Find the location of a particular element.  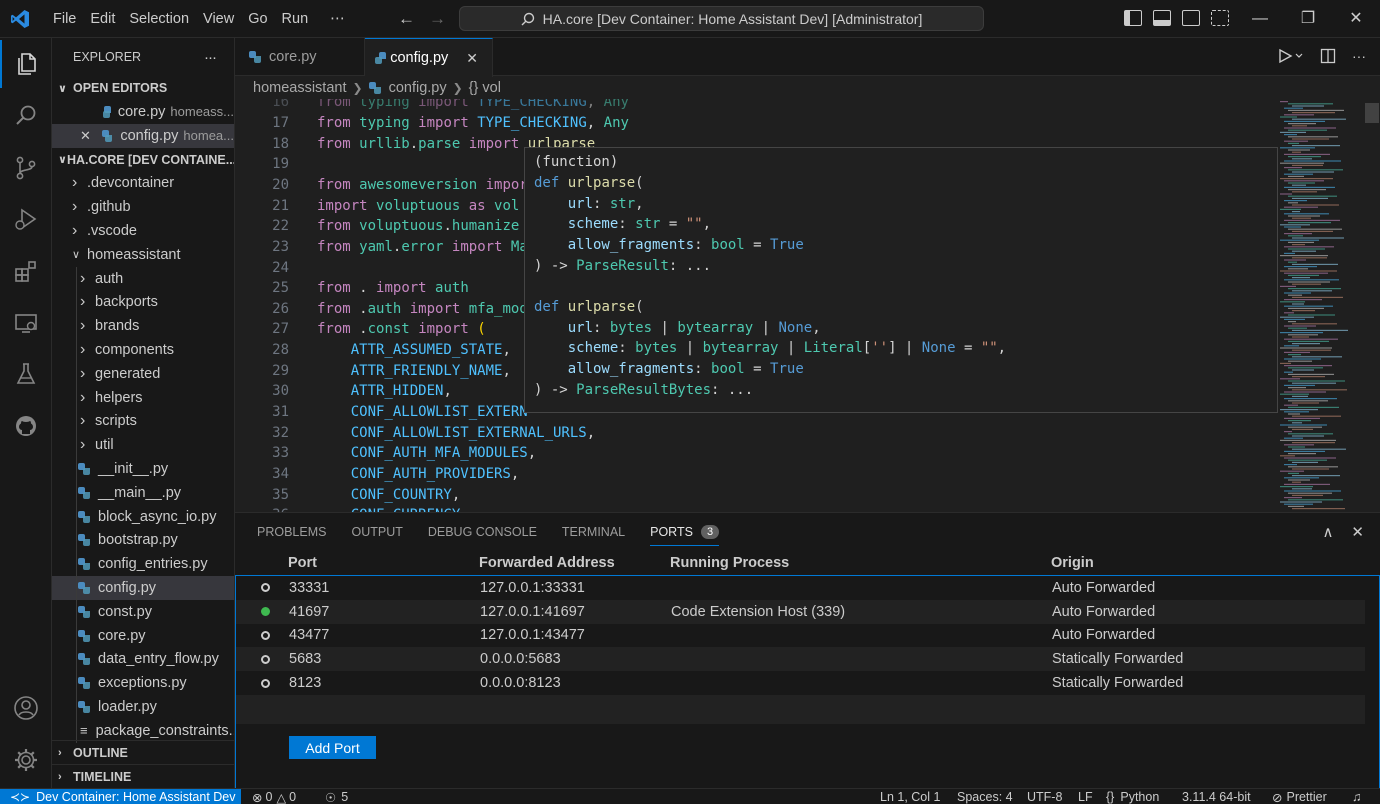

outline-section: › OUTLINE is located at coordinates (143, 752).